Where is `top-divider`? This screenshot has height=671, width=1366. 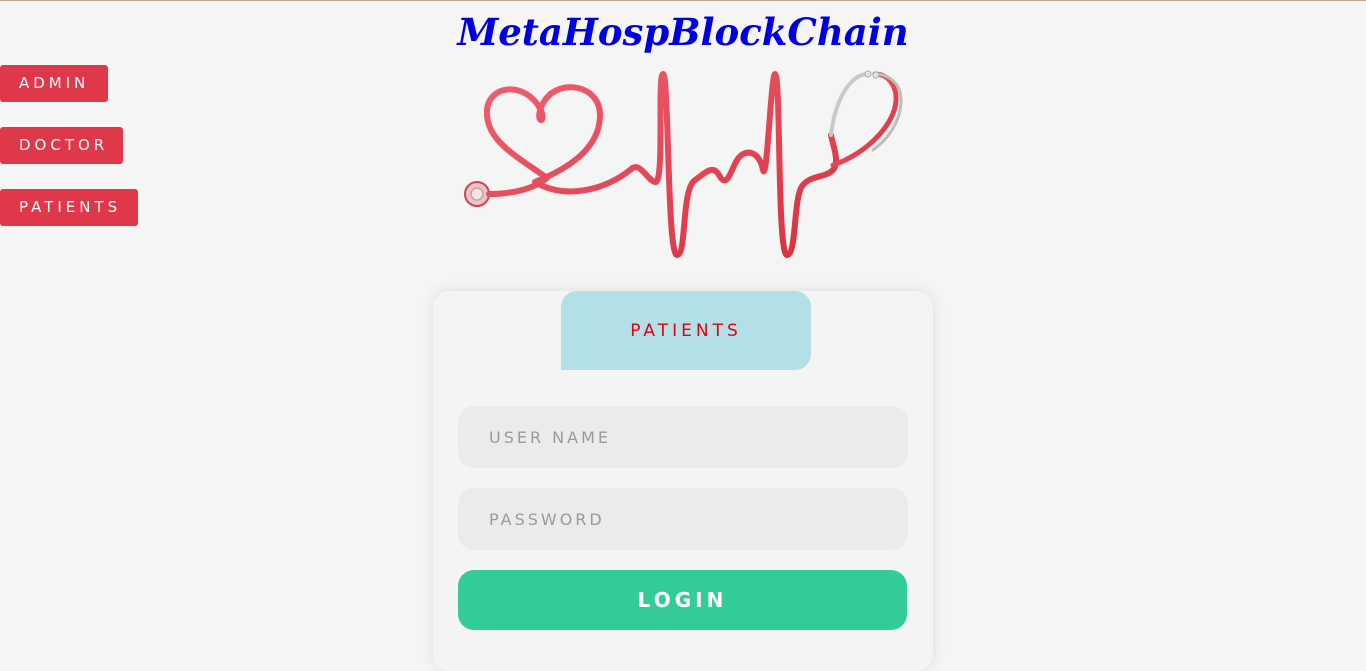
top-divider is located at coordinates (683, 0).